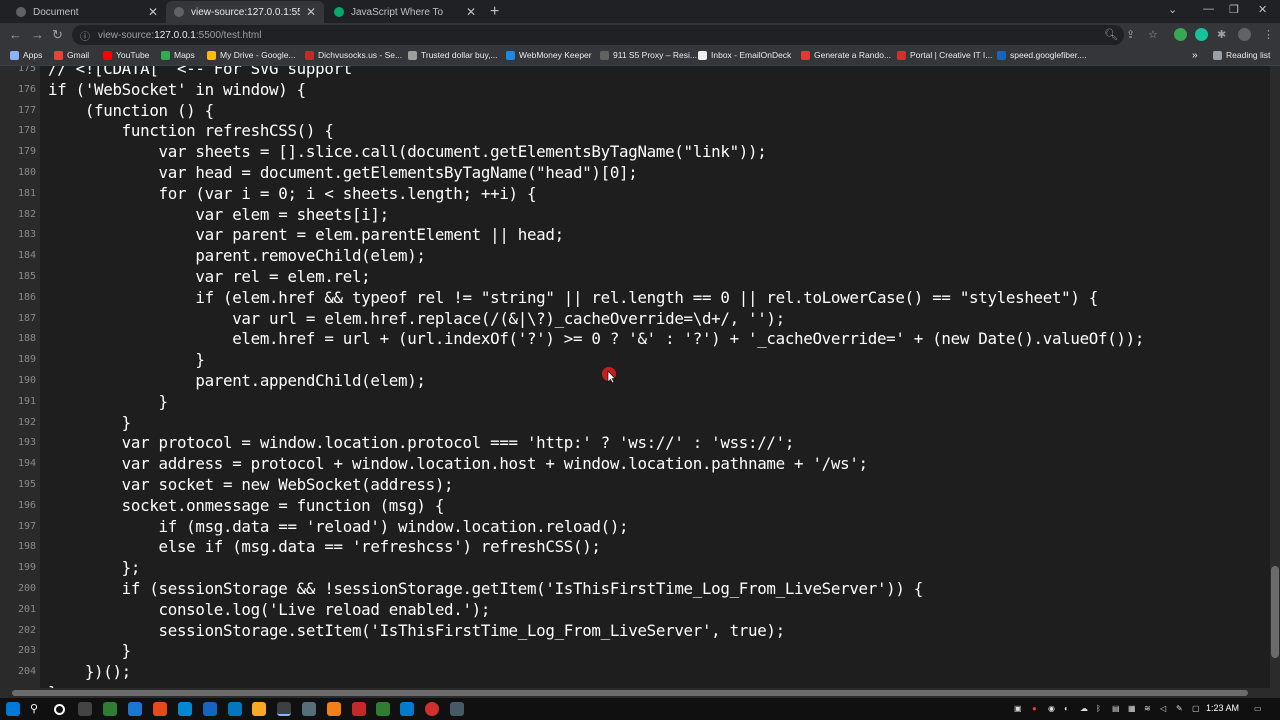 The width and height of the screenshot is (1280, 720). What do you see at coordinates (85, 709) in the screenshot?
I see `task-view-icon` at bounding box center [85, 709].